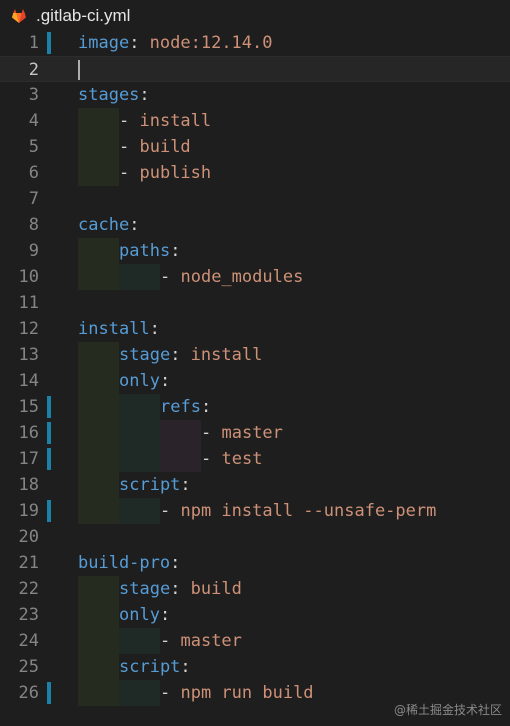 Image resolution: width=510 pixels, height=726 pixels. What do you see at coordinates (165, 173) in the screenshot?
I see `code-text: - publish` at bounding box center [165, 173].